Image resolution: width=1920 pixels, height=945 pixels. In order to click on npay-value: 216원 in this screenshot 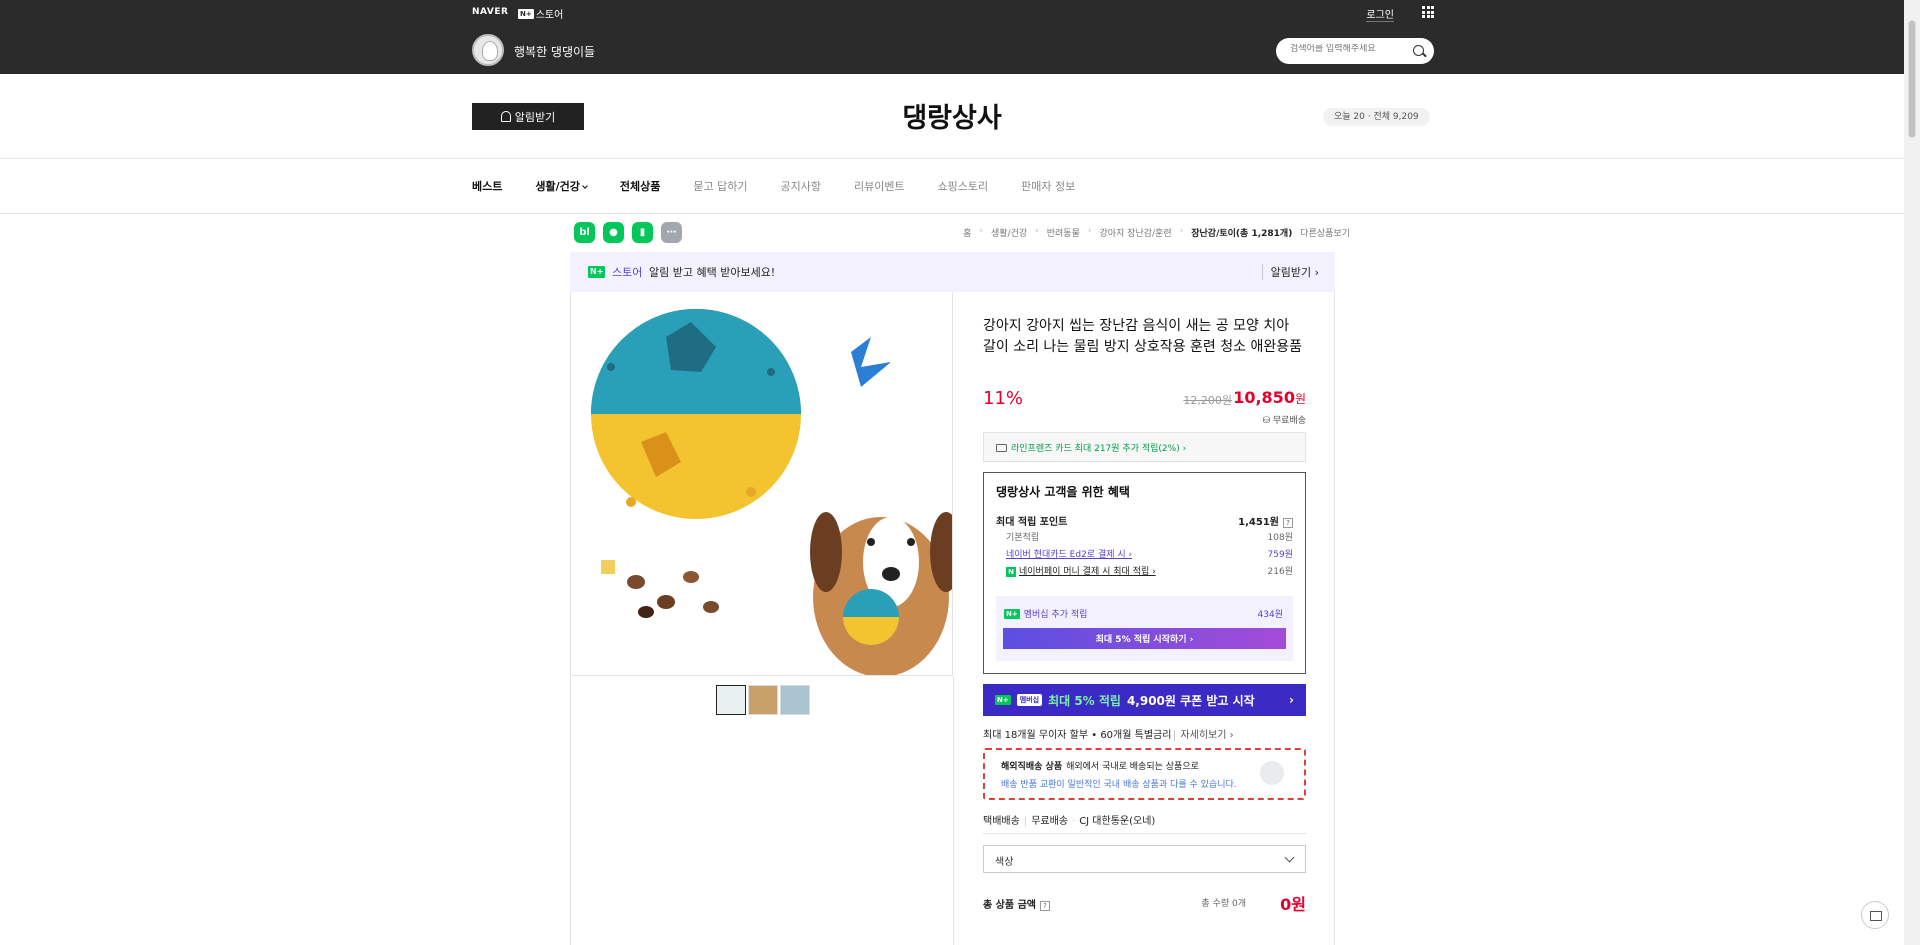, I will do `click(1280, 572)`.